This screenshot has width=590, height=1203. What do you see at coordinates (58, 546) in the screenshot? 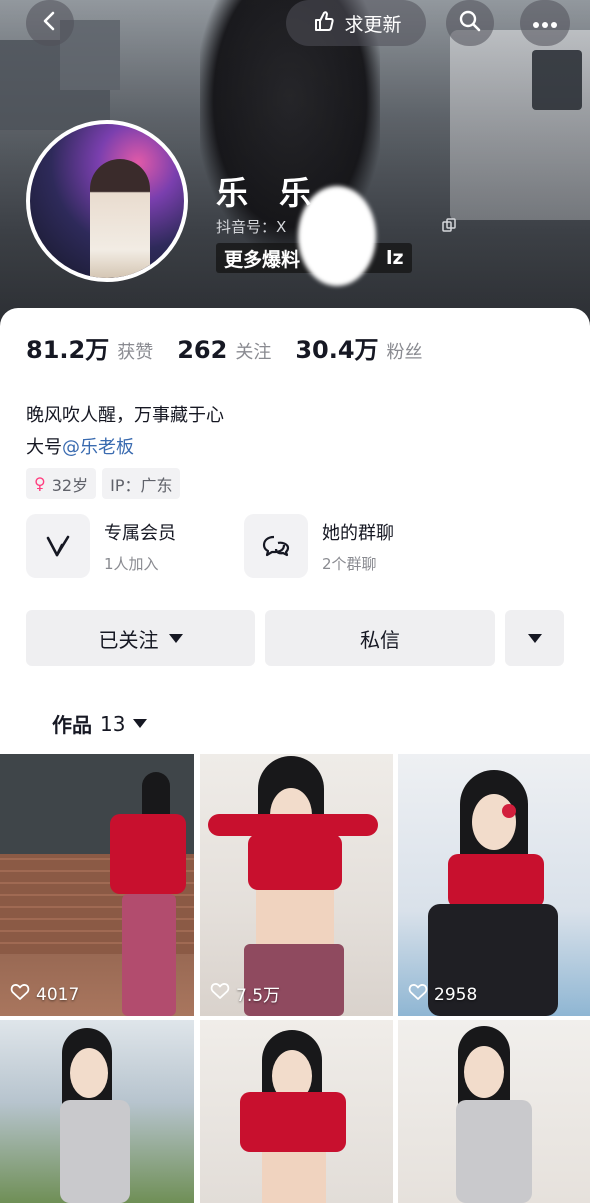
I see `member-v-icon` at bounding box center [58, 546].